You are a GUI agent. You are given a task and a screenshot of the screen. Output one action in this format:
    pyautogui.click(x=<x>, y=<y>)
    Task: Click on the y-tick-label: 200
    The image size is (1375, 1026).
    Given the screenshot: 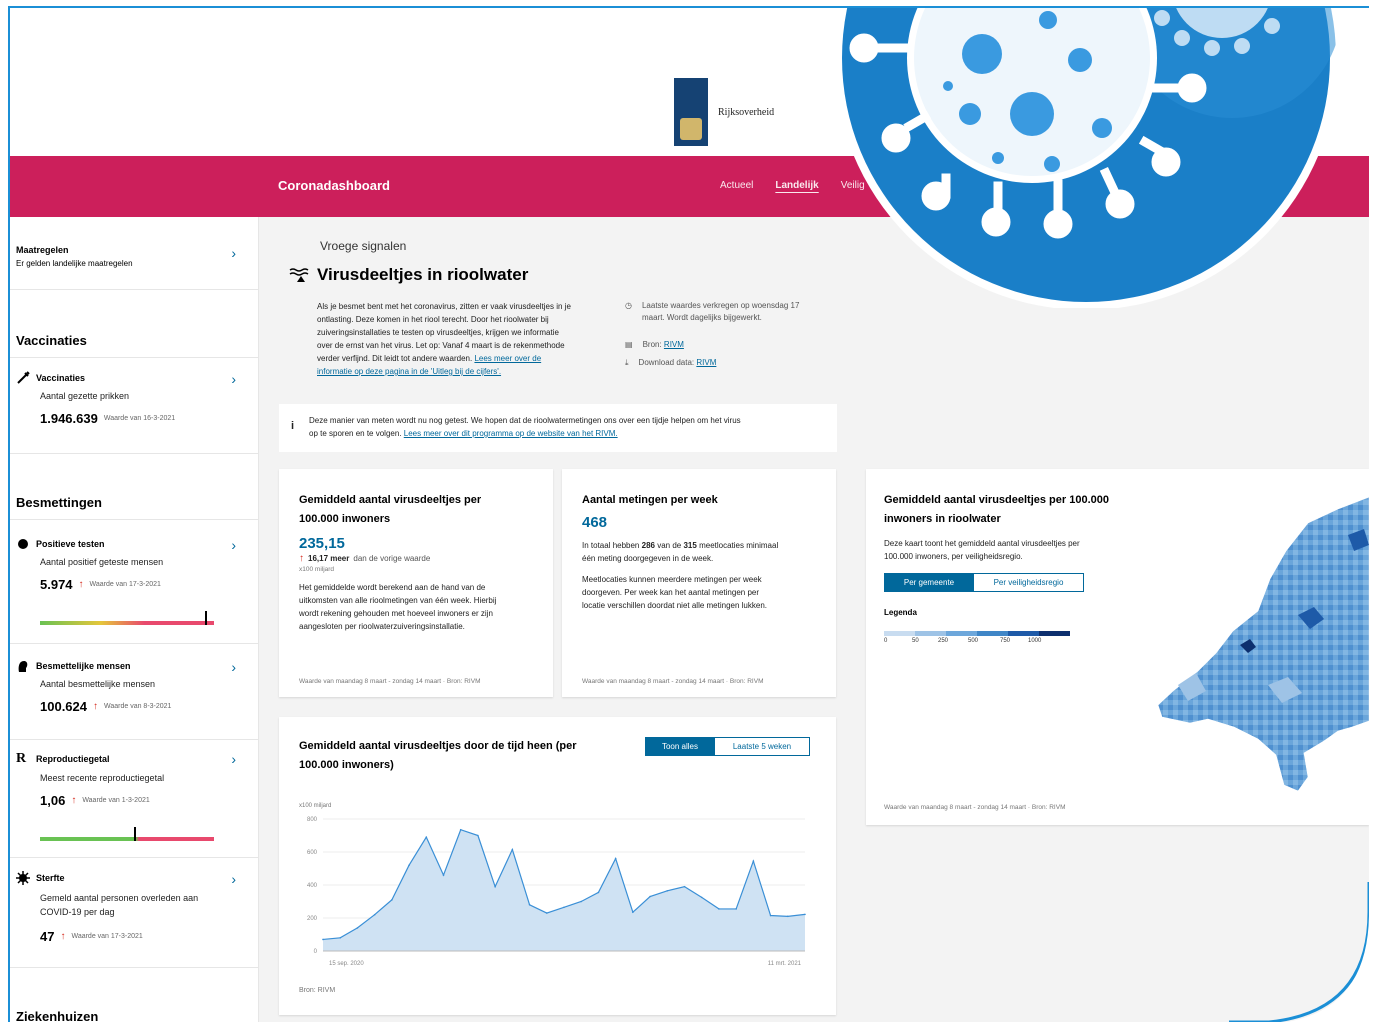 What is the action you would take?
    pyautogui.click(x=312, y=919)
    